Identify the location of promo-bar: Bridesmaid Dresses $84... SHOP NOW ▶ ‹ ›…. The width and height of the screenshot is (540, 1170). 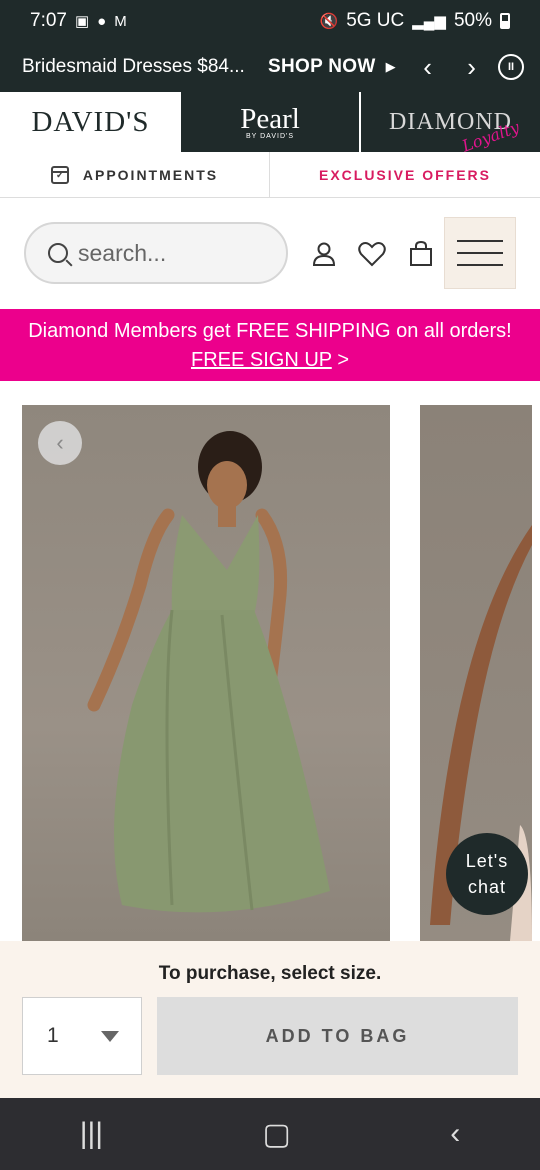
(270, 67).